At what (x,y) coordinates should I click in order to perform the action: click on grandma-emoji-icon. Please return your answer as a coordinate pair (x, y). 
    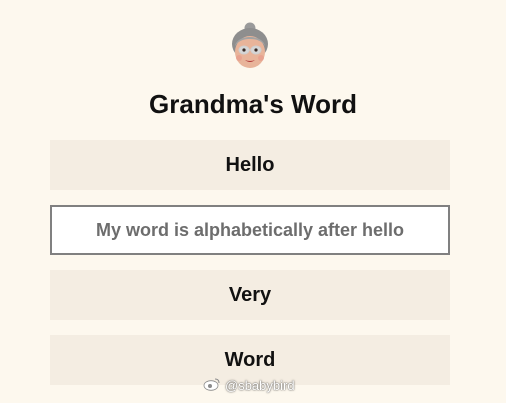
    Looking at the image, I should click on (250, 47).